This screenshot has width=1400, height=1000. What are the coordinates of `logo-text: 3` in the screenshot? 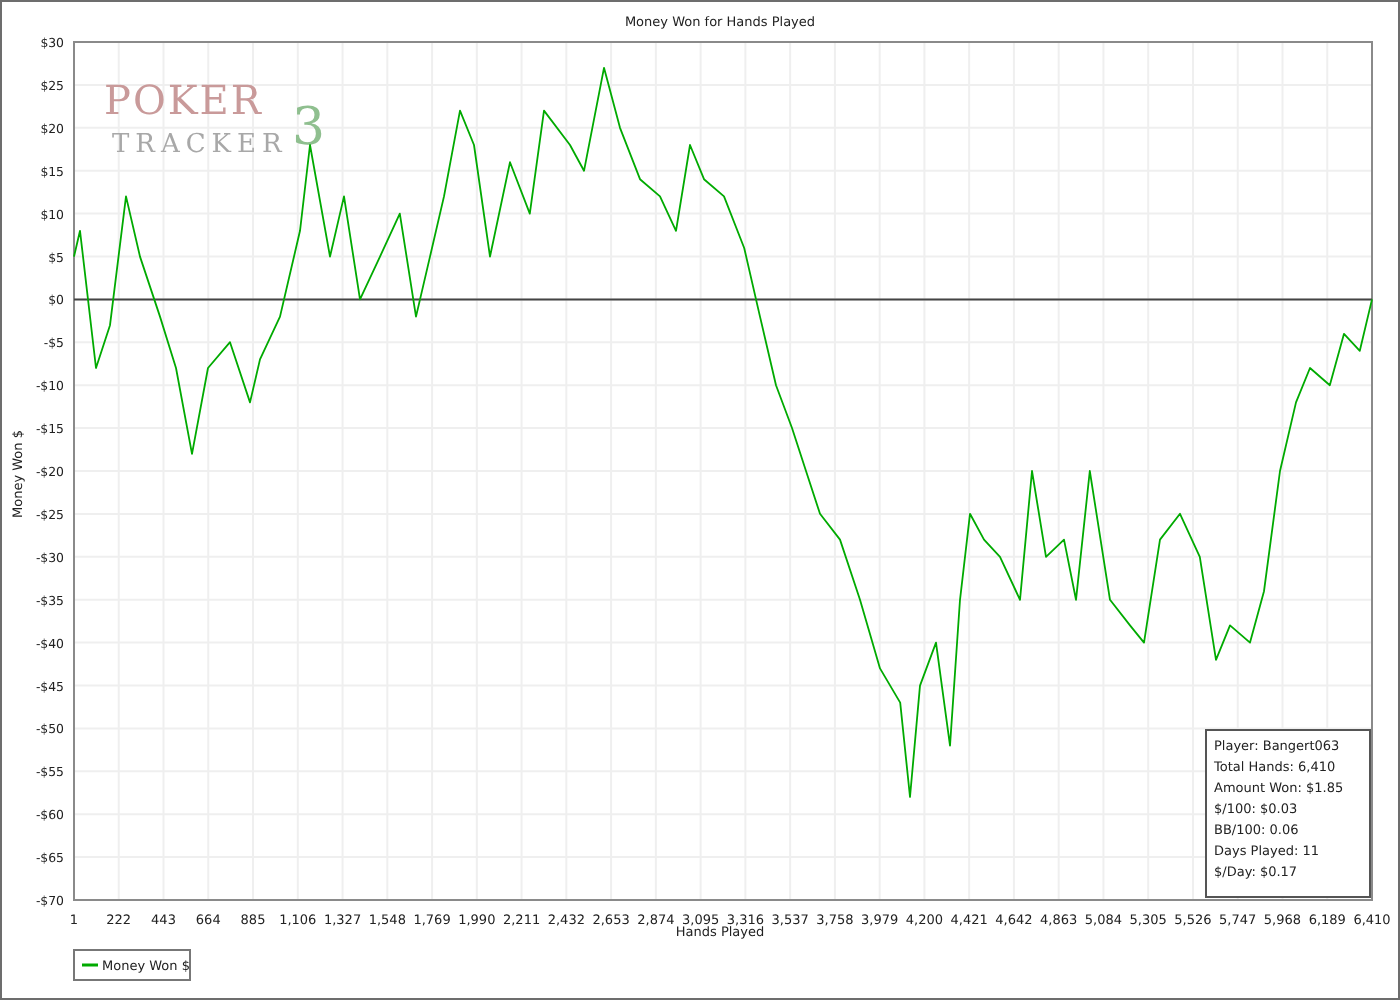 It's located at (309, 128).